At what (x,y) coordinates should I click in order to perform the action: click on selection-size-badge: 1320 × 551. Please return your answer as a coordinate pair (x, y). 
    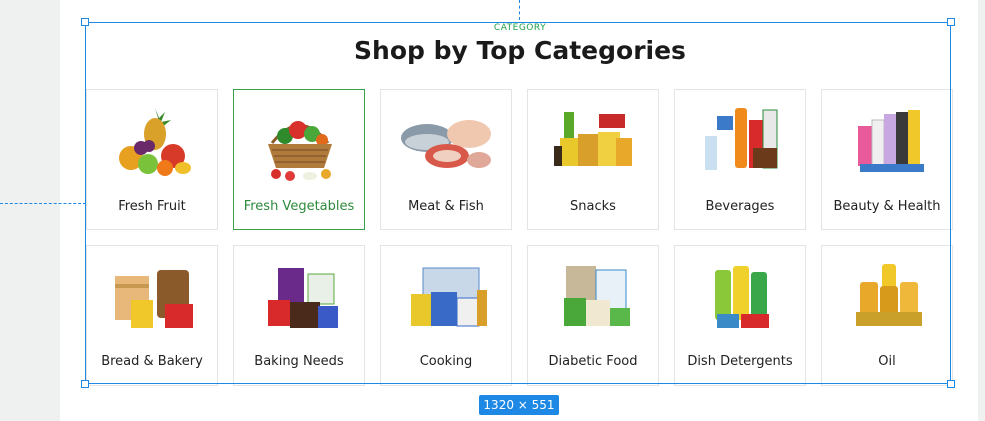
    Looking at the image, I should click on (519, 405).